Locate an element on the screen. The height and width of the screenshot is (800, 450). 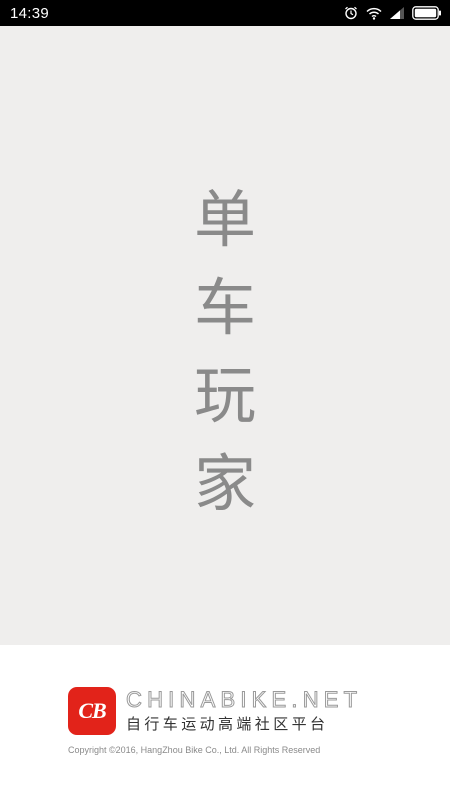
title-char: 单 is located at coordinates (224, 219).